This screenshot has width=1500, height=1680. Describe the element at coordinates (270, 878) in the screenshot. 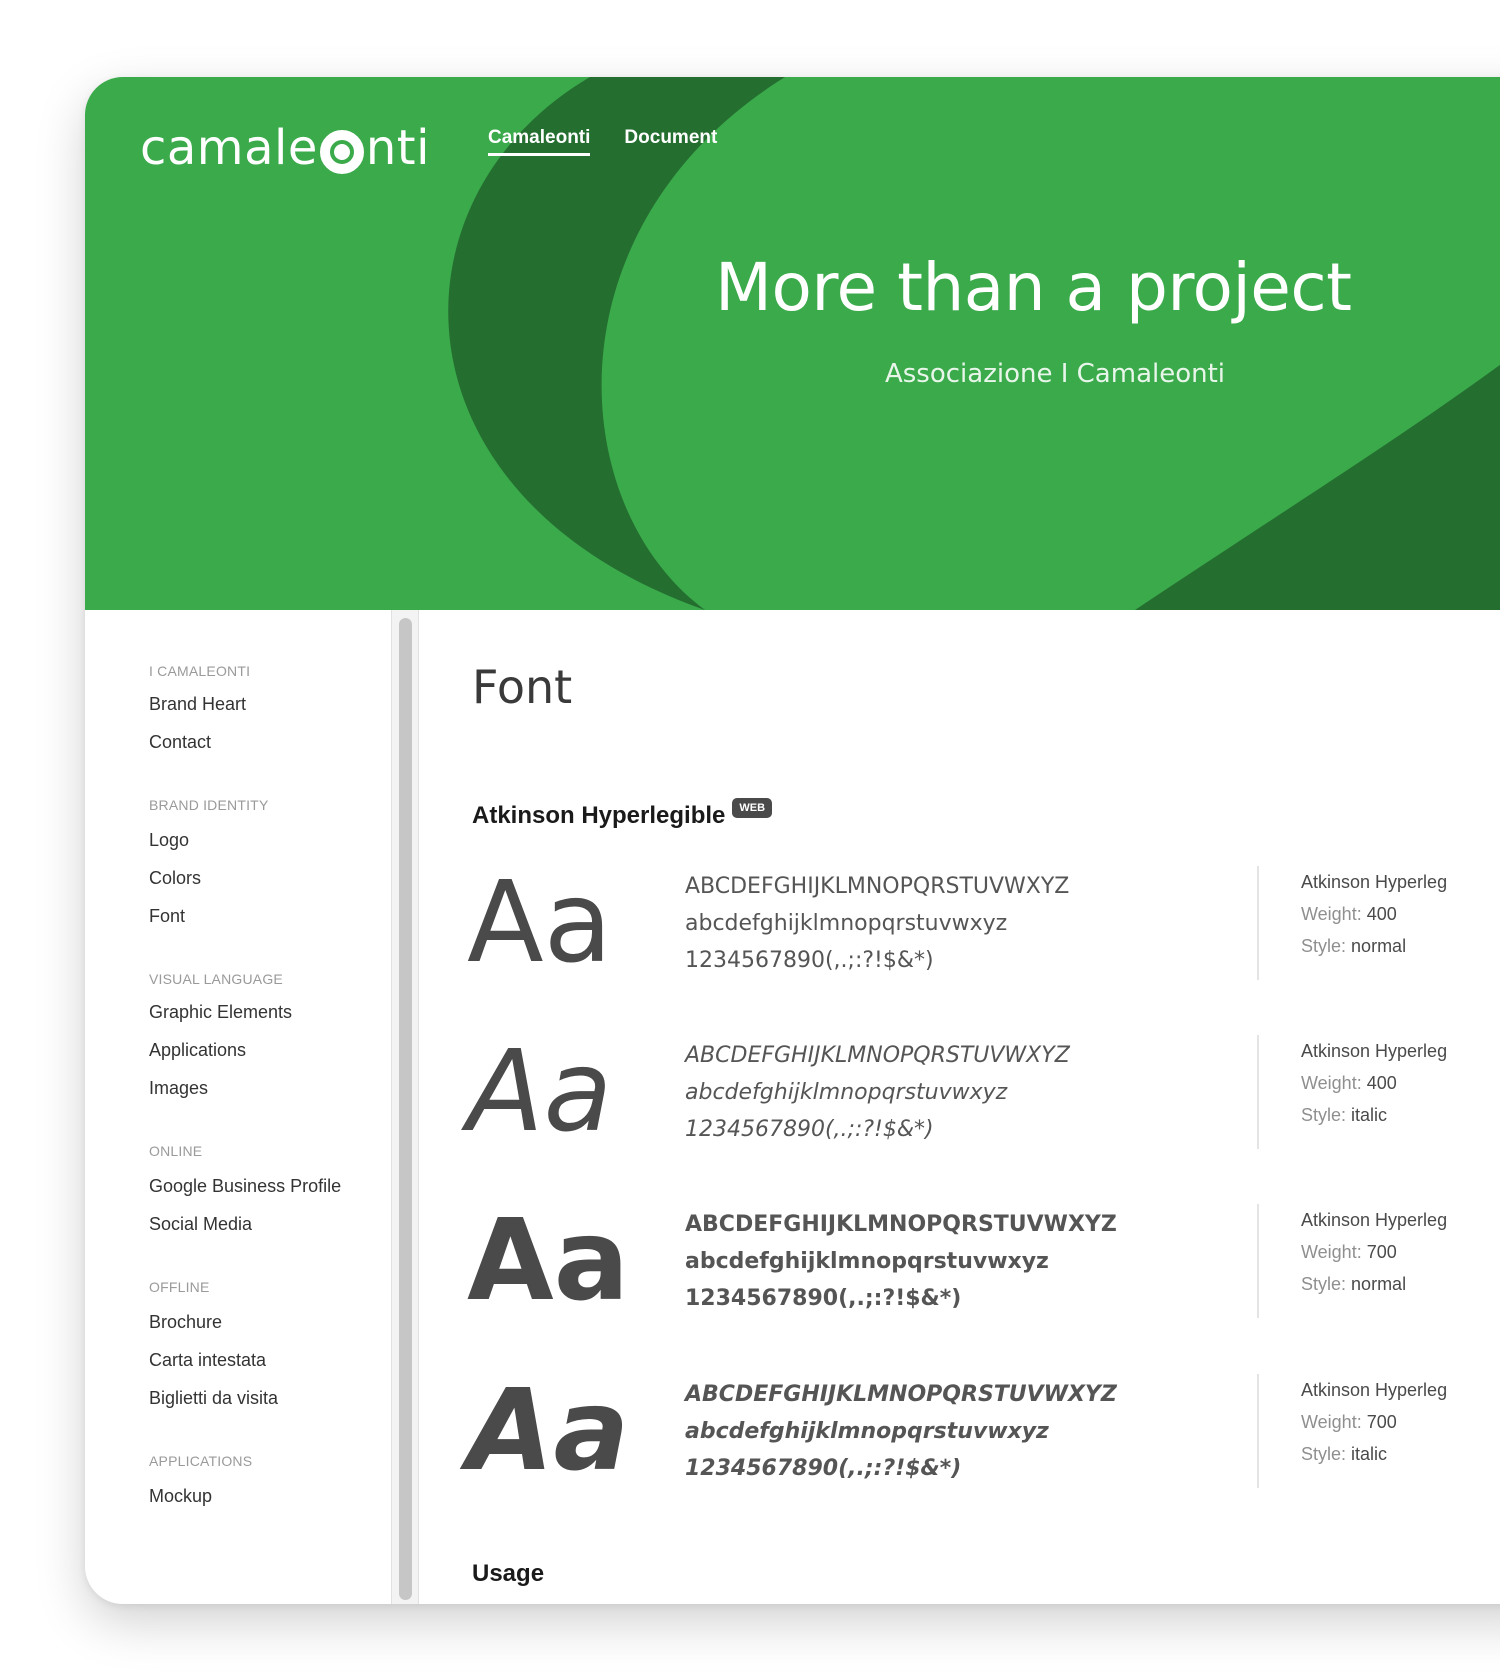

I see `sidebar-item-colors: Colors` at that location.